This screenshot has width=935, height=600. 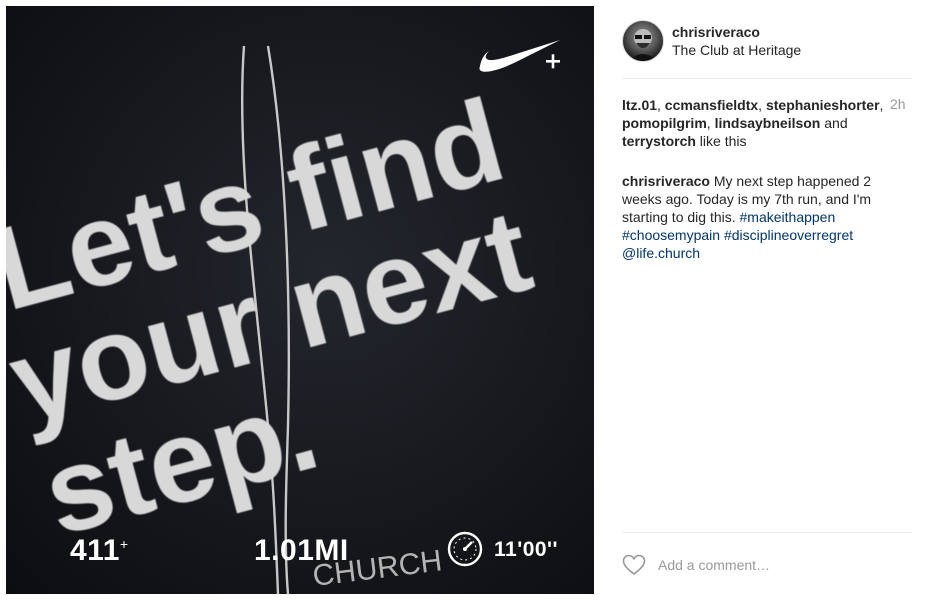 I want to click on hashtag-link: #choosemypain, so click(x=671, y=235).